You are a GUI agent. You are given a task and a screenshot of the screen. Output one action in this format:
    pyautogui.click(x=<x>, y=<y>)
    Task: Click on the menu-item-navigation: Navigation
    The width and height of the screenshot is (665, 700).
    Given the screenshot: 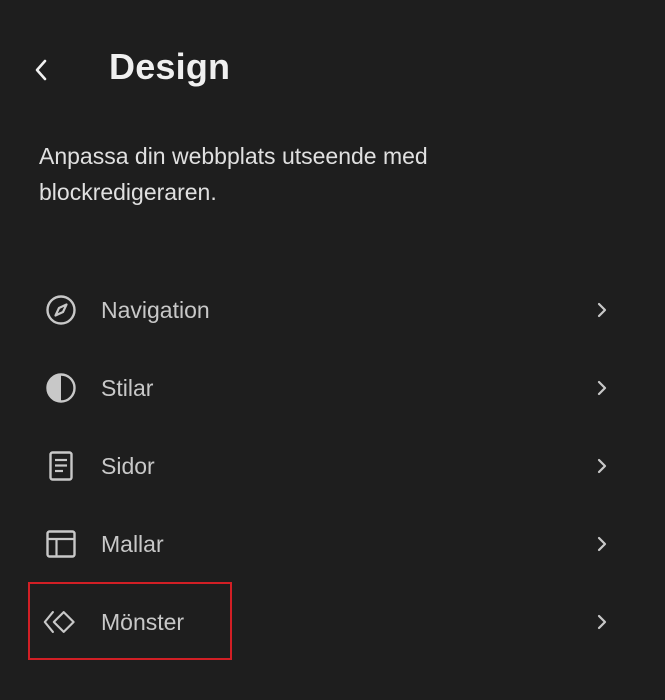 What is the action you would take?
    pyautogui.click(x=332, y=311)
    